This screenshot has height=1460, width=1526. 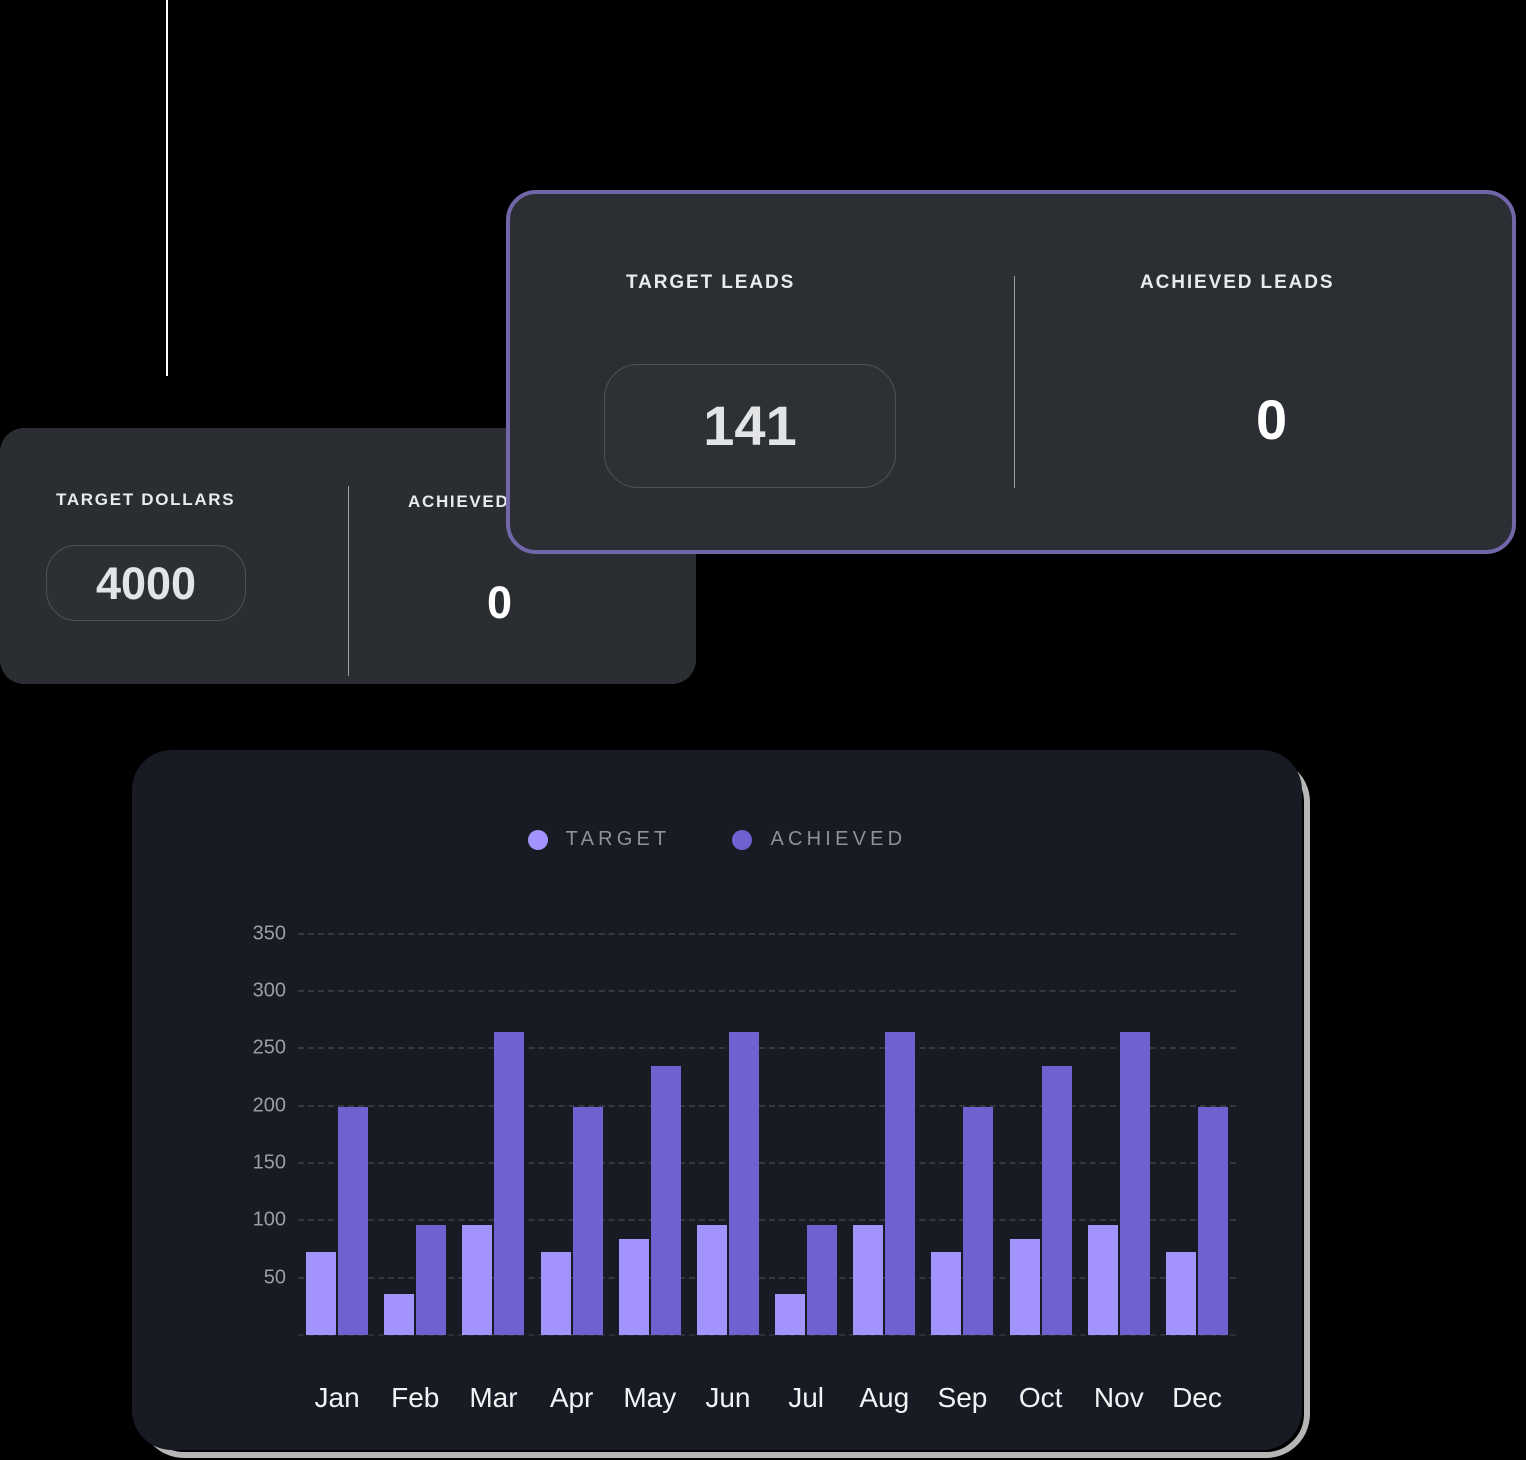 What do you see at coordinates (1102, 1279) in the screenshot?
I see `bar-target-nov` at bounding box center [1102, 1279].